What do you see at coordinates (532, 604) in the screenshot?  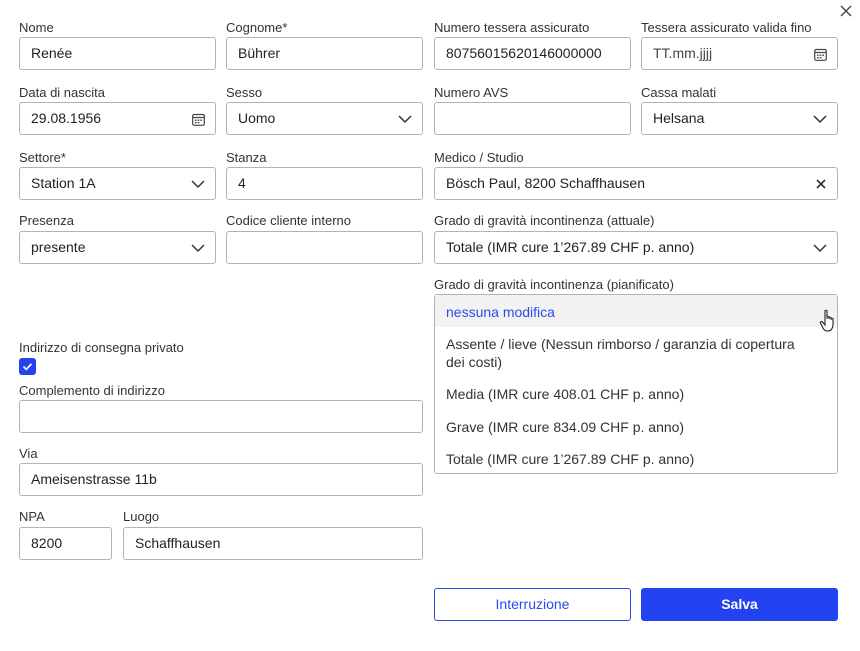 I see `cancel-button: Interruzione` at bounding box center [532, 604].